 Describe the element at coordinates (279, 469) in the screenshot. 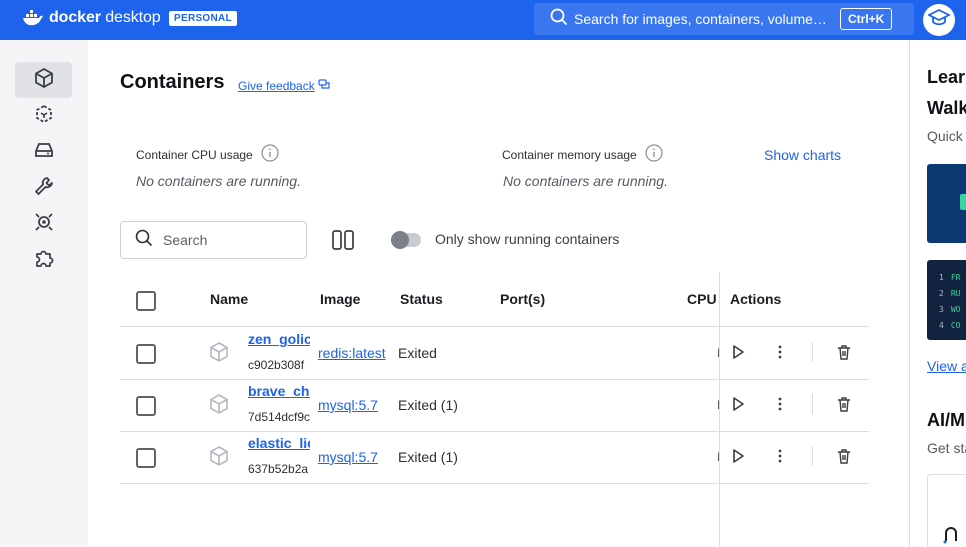

I see `container-id: 637b52b2a` at that location.